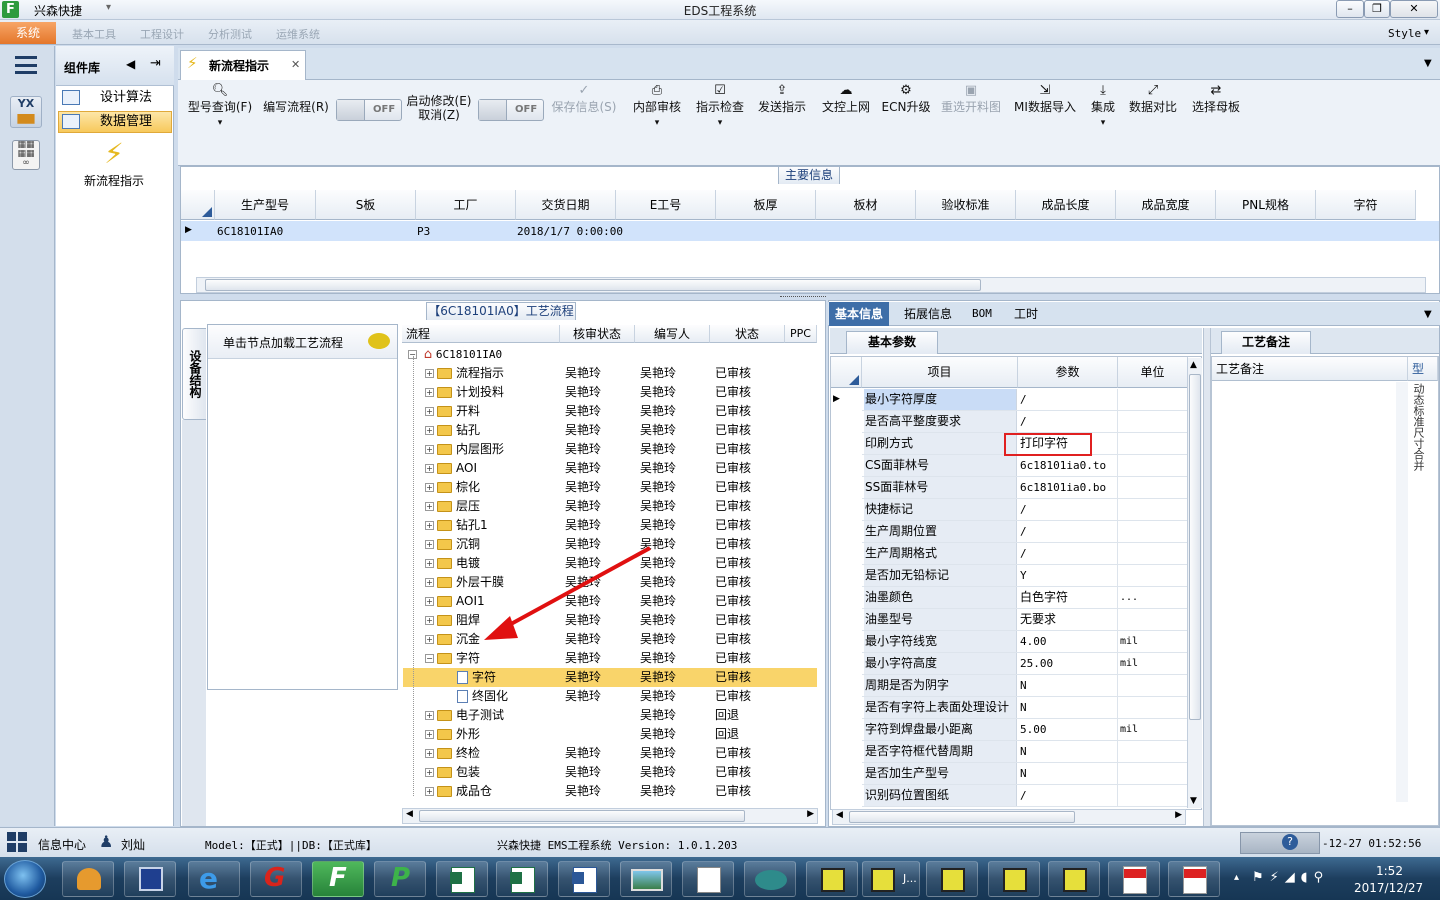  Describe the element at coordinates (610, 772) in the screenshot. I see `tree-row: + 包装 吴艳玲 吴艳玲 已审核` at that location.